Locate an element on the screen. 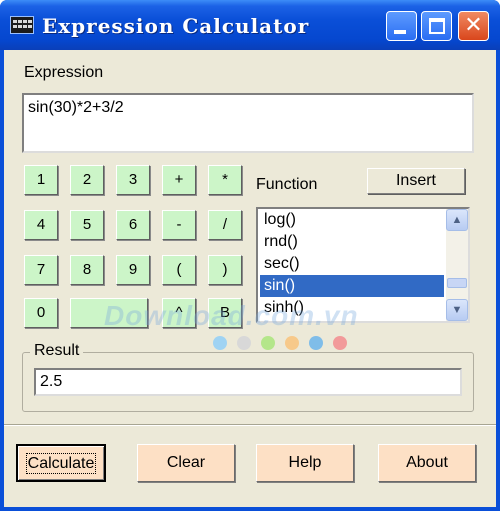 The image size is (500, 511). key-button: 8 is located at coordinates (87, 270).